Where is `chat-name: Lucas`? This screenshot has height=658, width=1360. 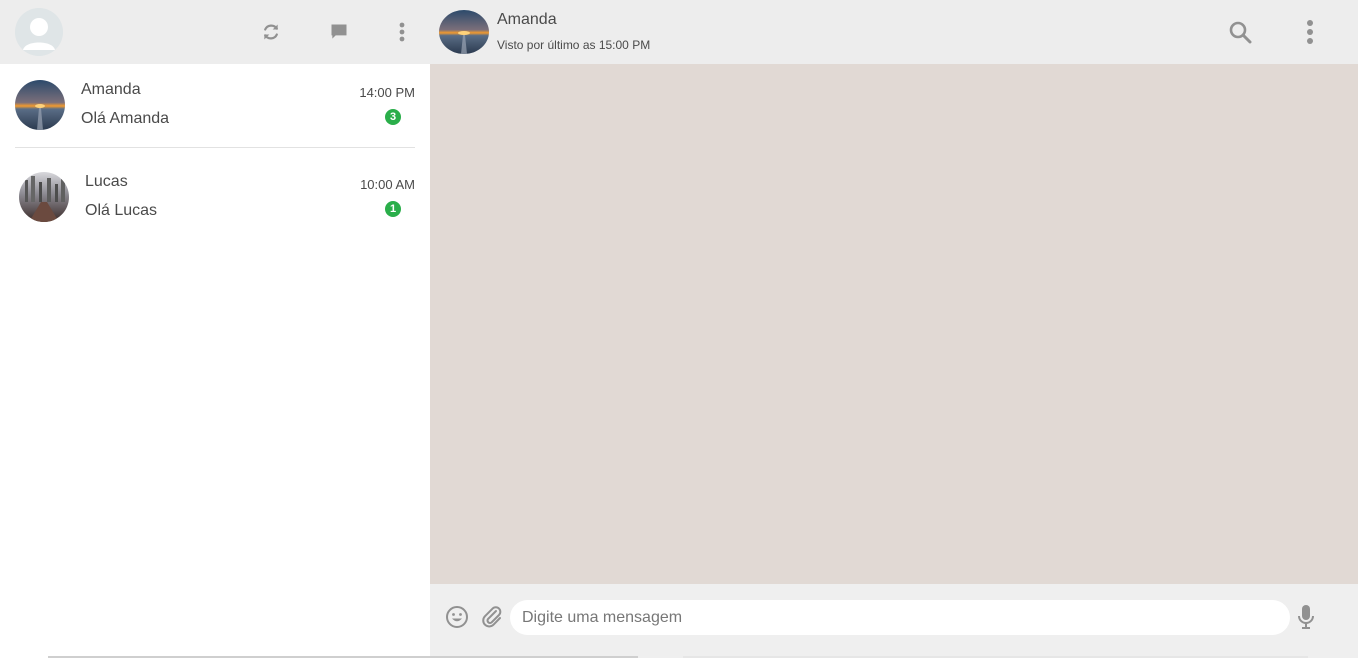 chat-name: Lucas is located at coordinates (106, 181).